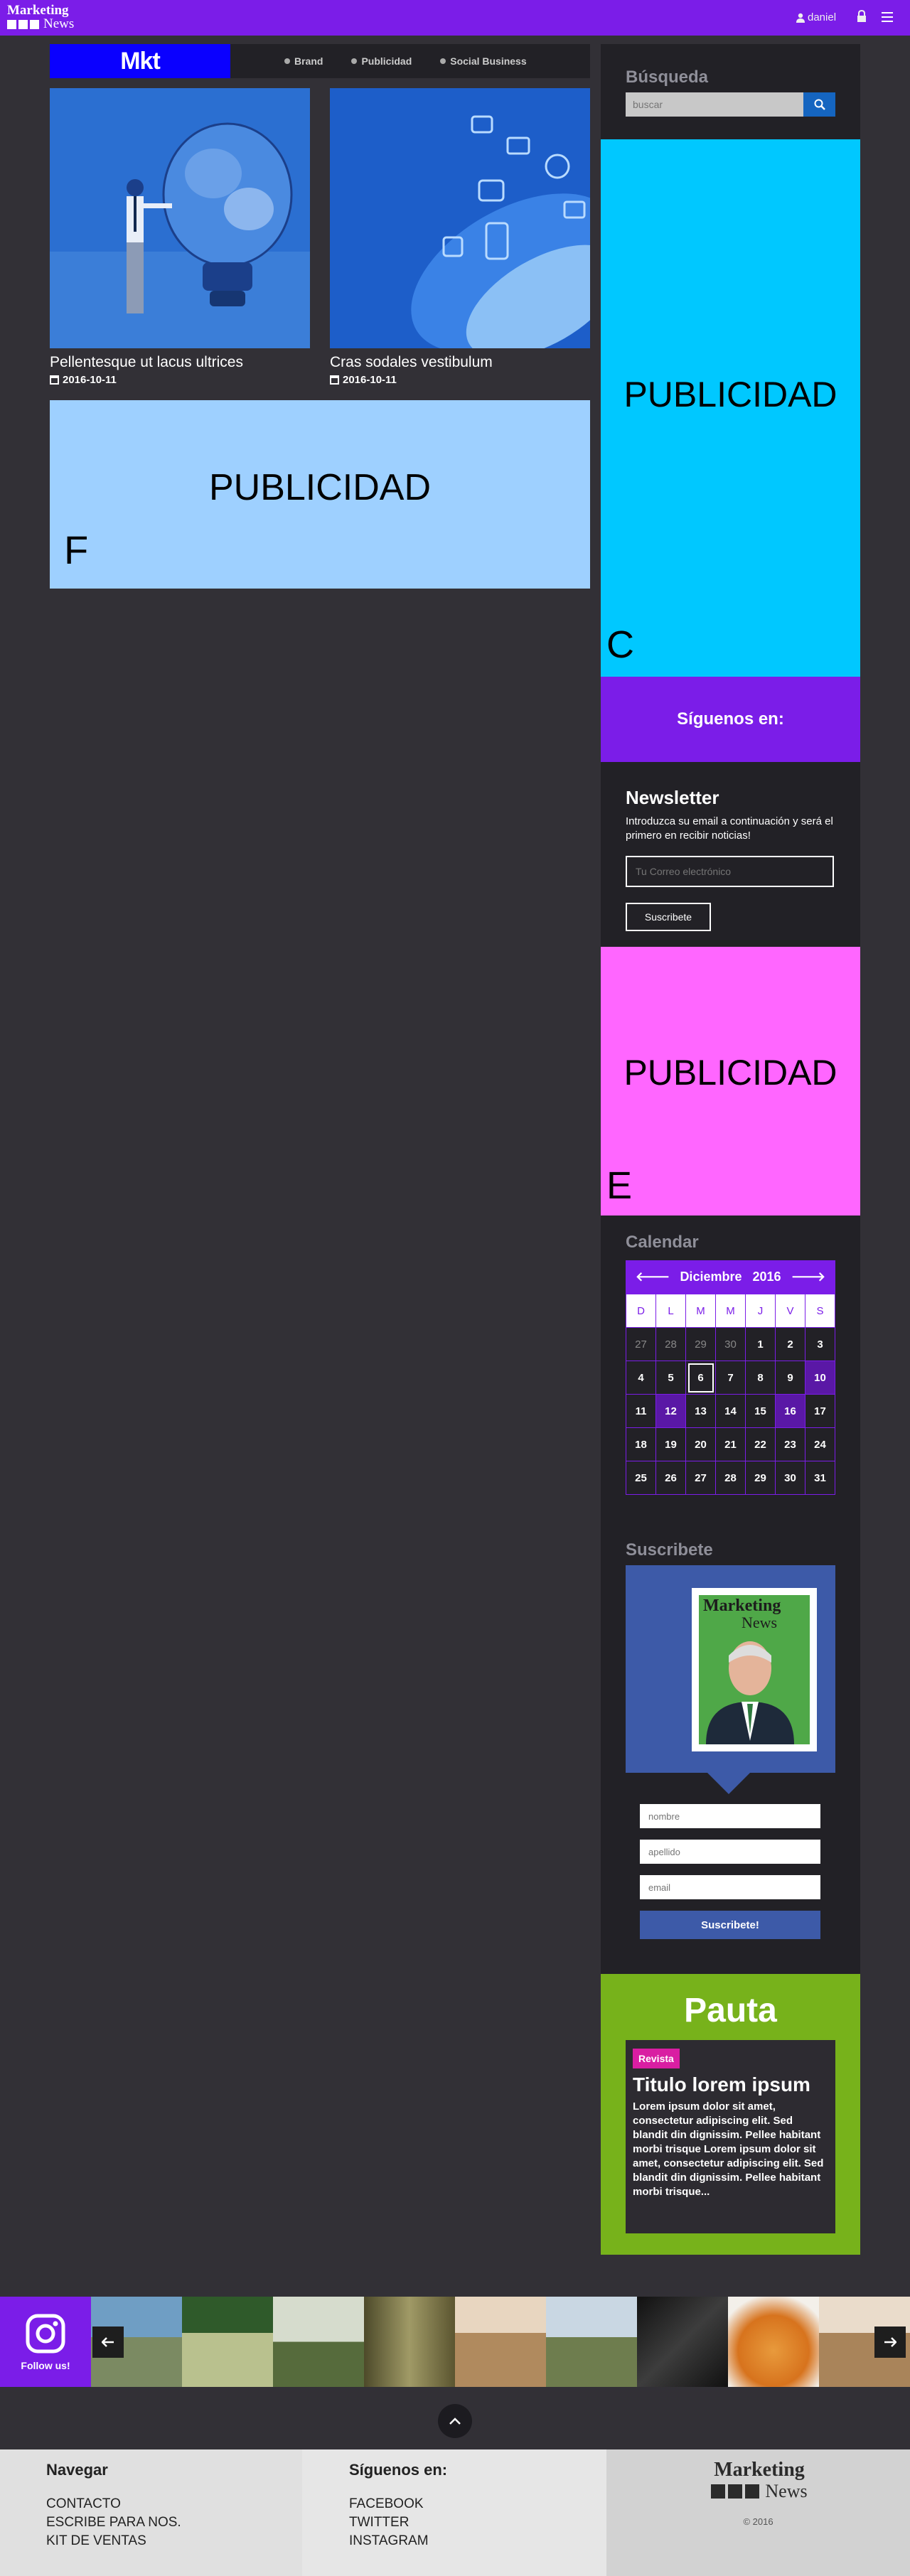  I want to click on search-icon, so click(819, 104).